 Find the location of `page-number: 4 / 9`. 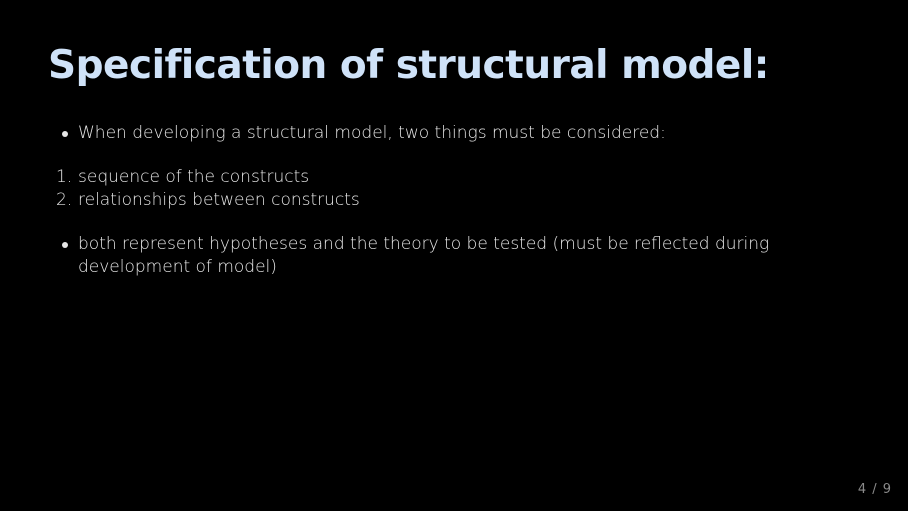

page-number: 4 / 9 is located at coordinates (874, 489).